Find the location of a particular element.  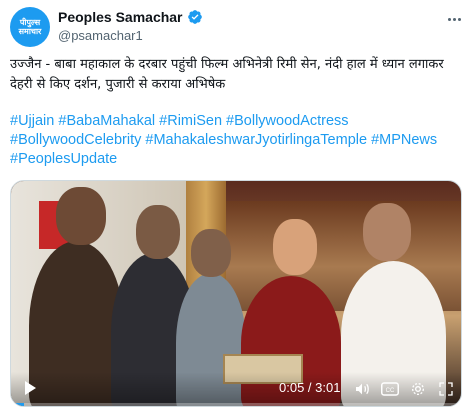

video-progress-track is located at coordinates (236, 404).